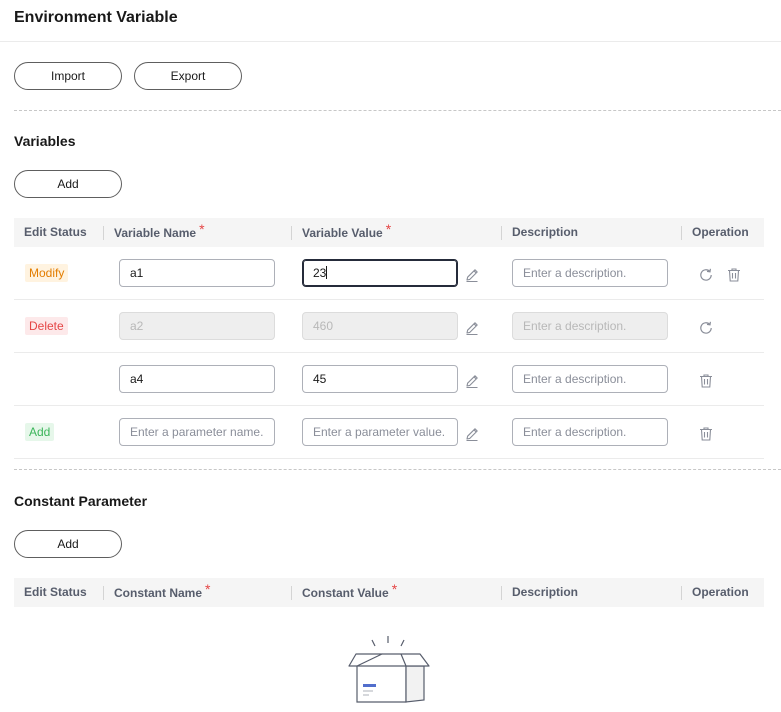 The width and height of the screenshot is (781, 712). I want to click on column-variable-name: Variable Name *, so click(159, 230).